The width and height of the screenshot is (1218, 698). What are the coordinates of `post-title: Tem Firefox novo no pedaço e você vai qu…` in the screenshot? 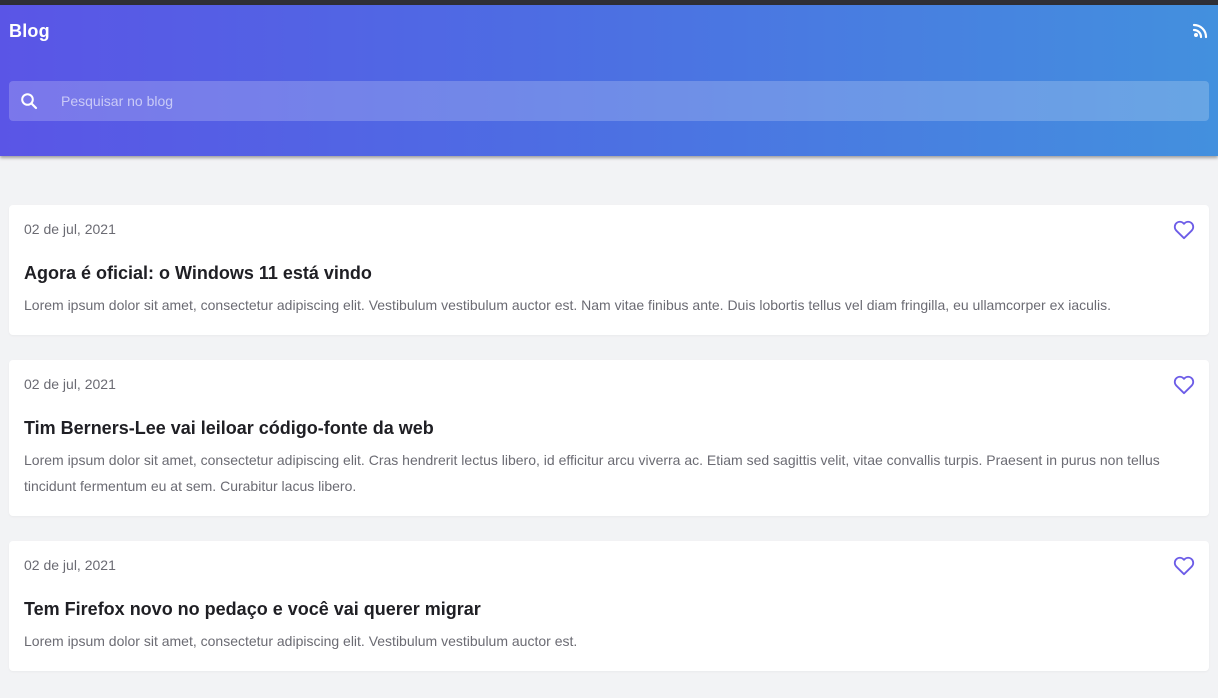 It's located at (609, 609).